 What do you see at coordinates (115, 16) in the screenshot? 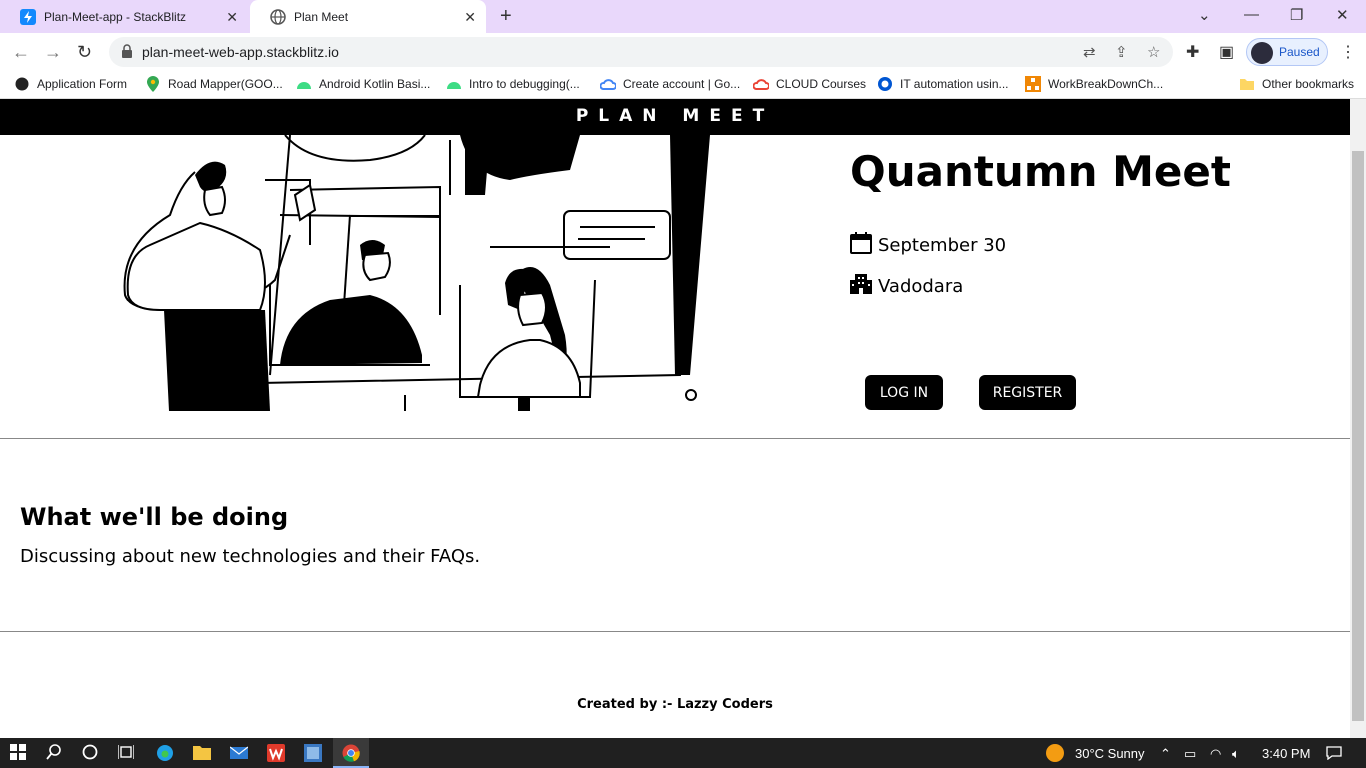
I see `tab-title: Plan-Meet-app - StackBlitz` at bounding box center [115, 16].